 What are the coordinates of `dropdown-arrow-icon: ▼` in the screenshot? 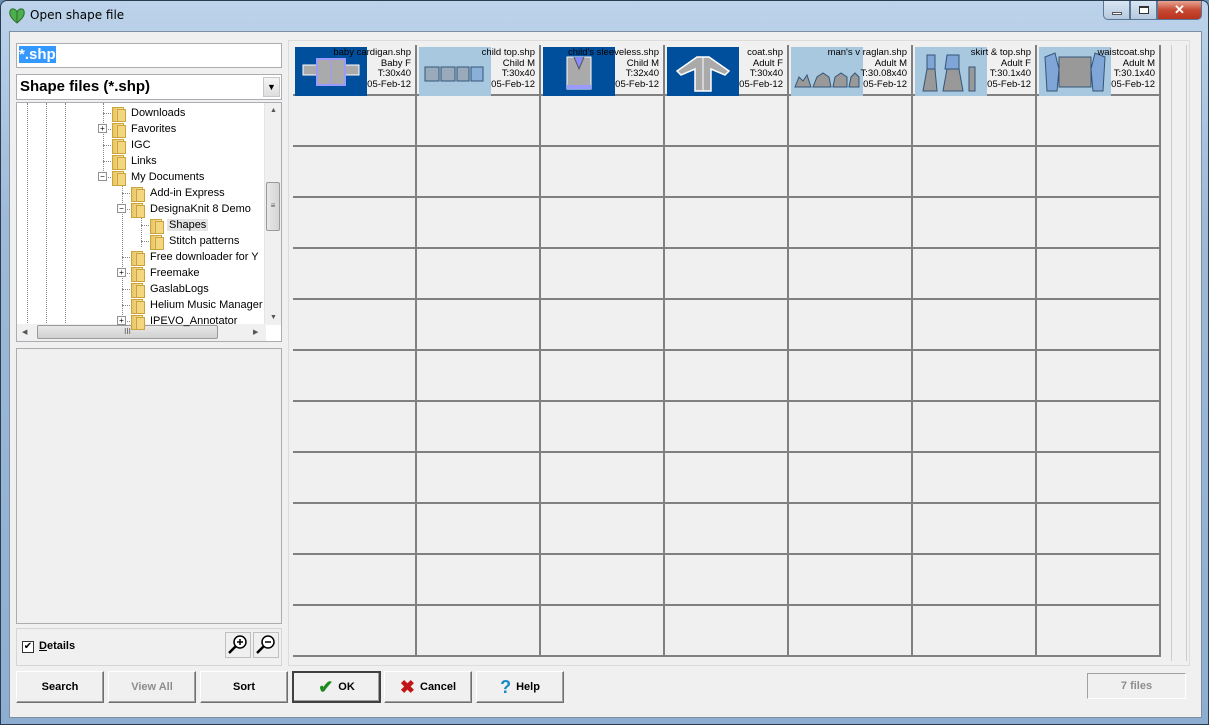 It's located at (271, 87).